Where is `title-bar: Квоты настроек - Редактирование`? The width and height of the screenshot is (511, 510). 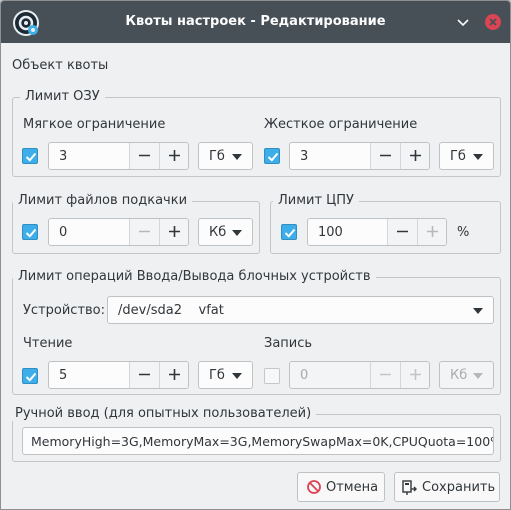 title-bar: Квоты настроек - Редактирование is located at coordinates (255, 22).